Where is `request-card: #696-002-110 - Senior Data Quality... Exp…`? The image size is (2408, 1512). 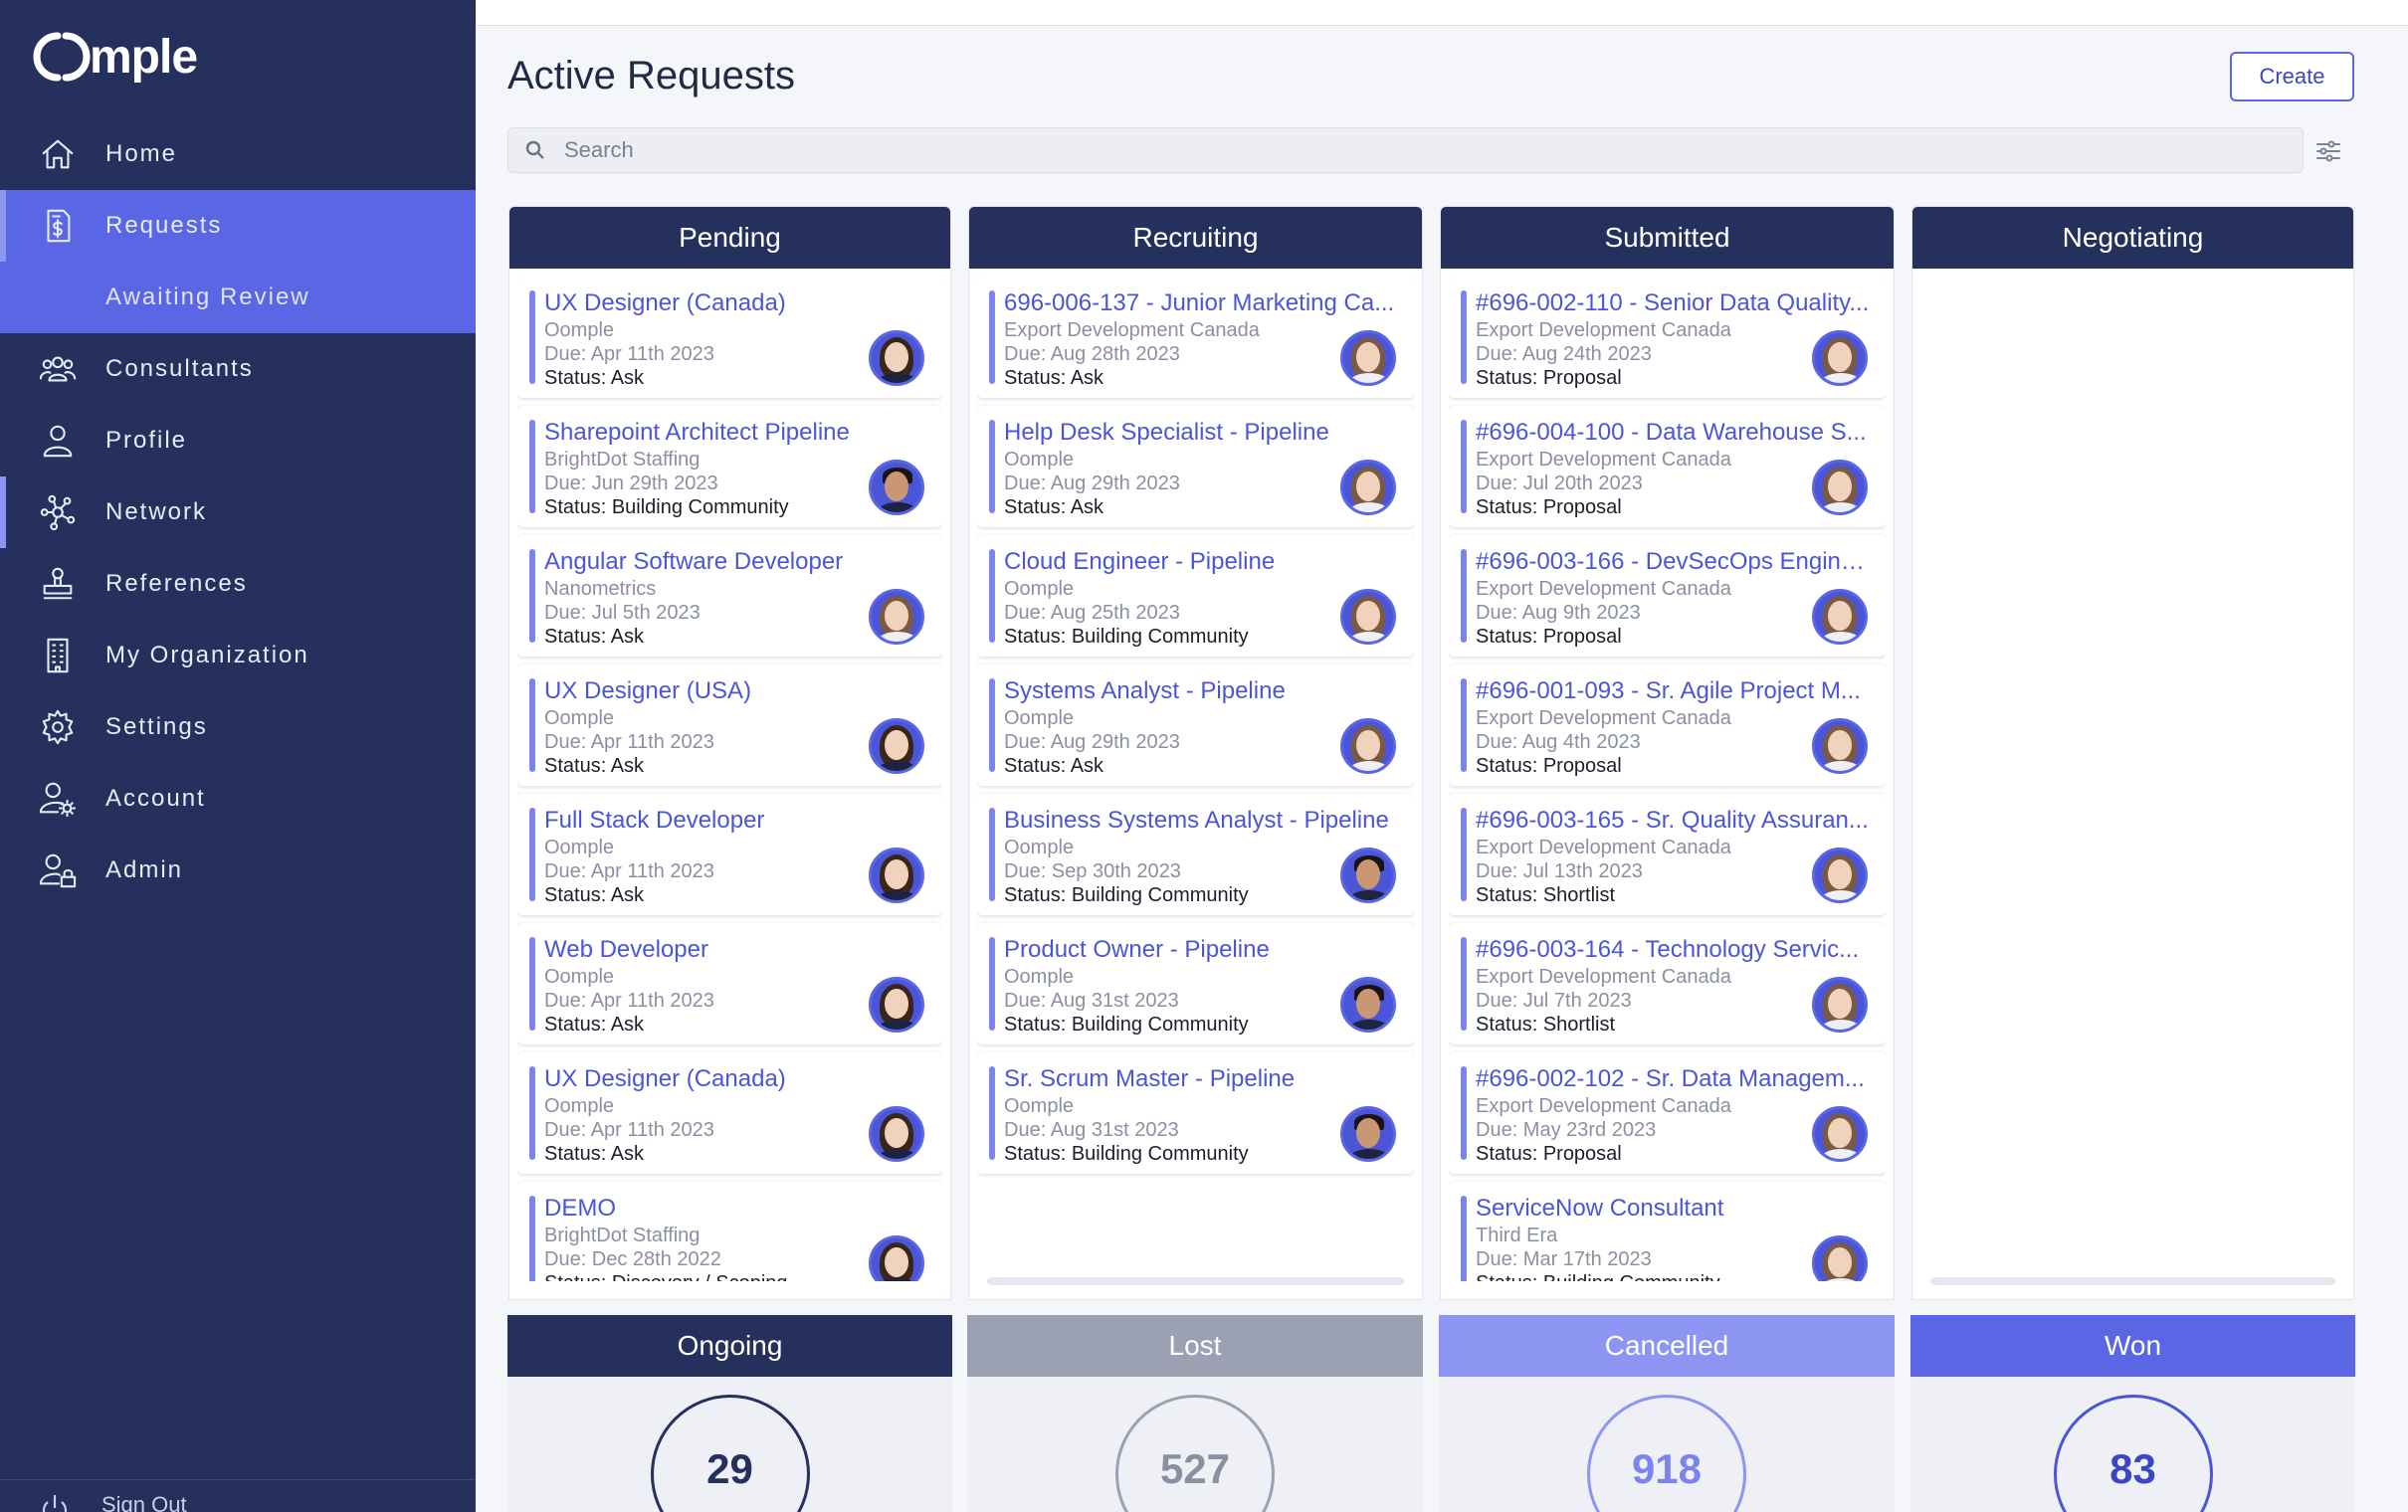
request-card: #696-002-110 - Senior Data Quality... Exp… is located at coordinates (1667, 337).